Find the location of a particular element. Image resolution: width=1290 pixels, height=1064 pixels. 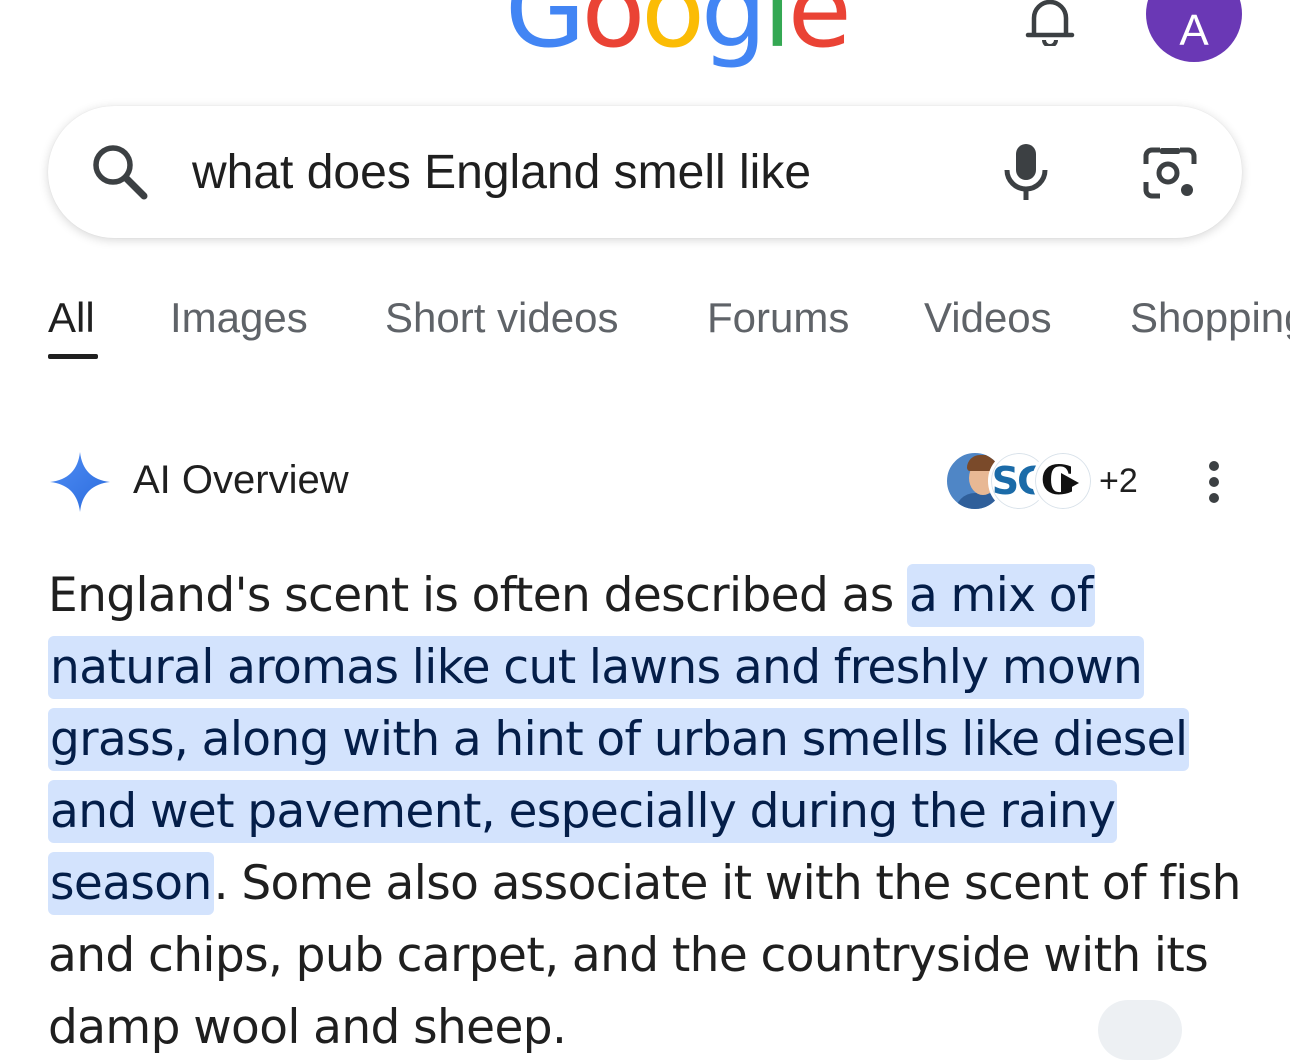

tab-short-videos: Short videos is located at coordinates (501, 318).